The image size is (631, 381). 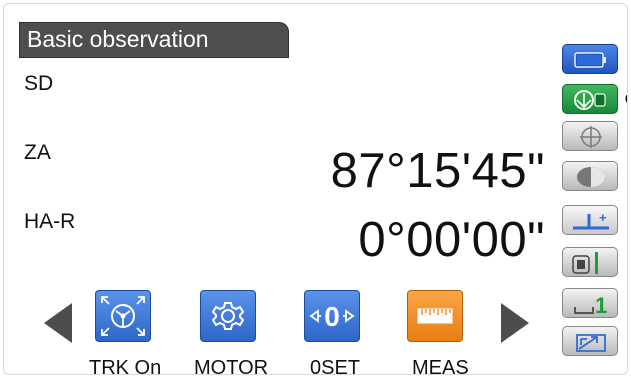 What do you see at coordinates (58, 323) in the screenshot?
I see `page-left-arrow-icon` at bounding box center [58, 323].